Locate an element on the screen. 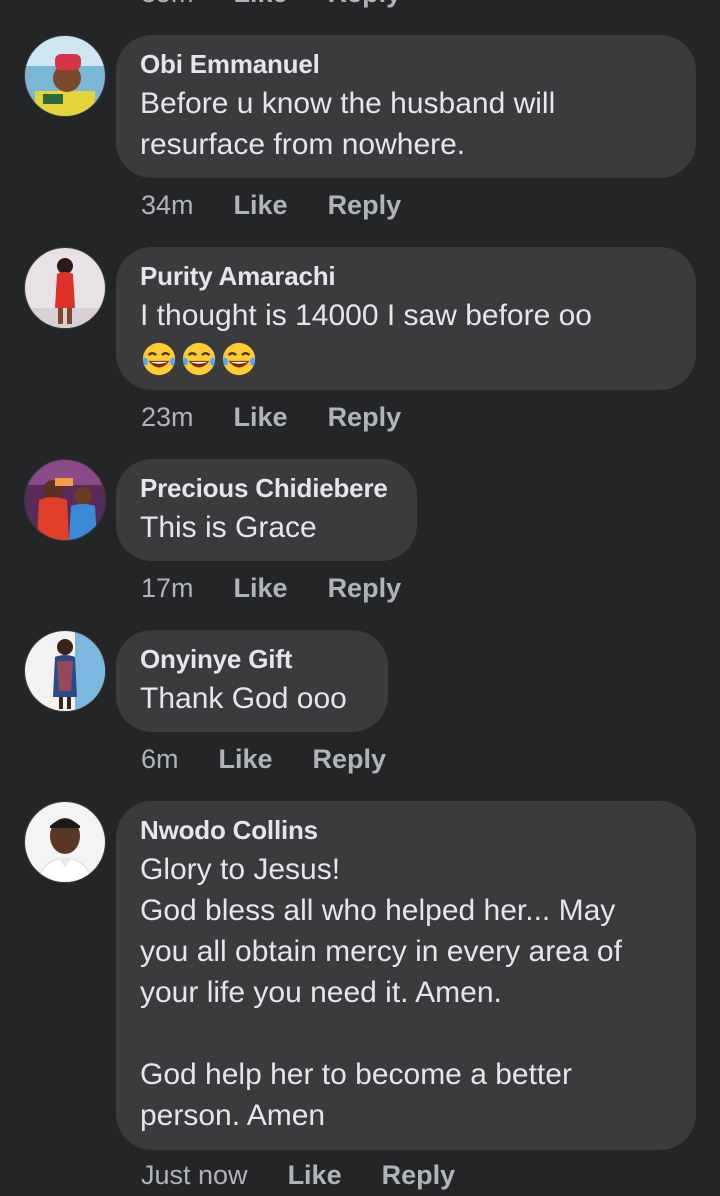 This screenshot has width=720, height=1196. comment-author: Purity Amarachi is located at coordinates (406, 276).